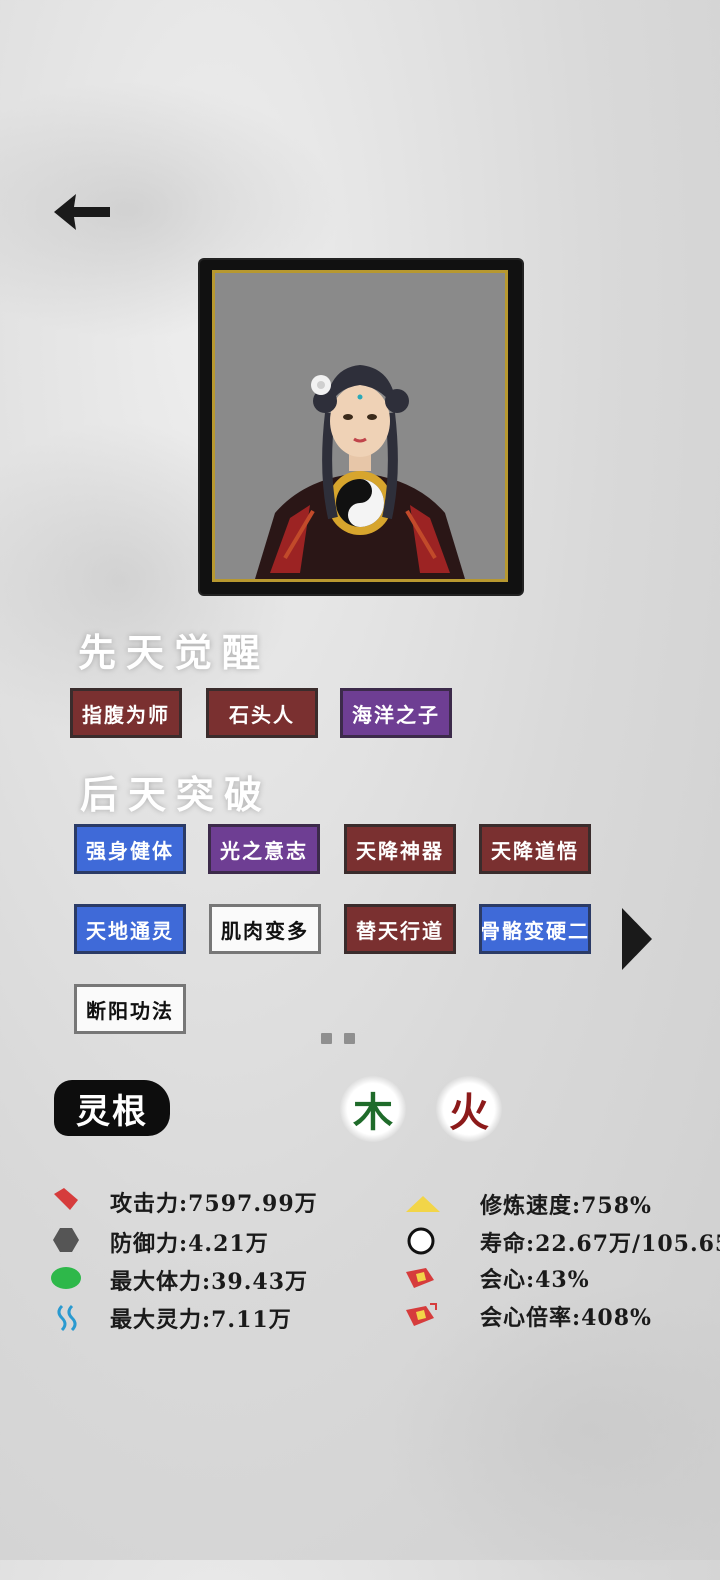 The image size is (720, 1580). What do you see at coordinates (66, 1201) in the screenshot?
I see `attack-icon` at bounding box center [66, 1201].